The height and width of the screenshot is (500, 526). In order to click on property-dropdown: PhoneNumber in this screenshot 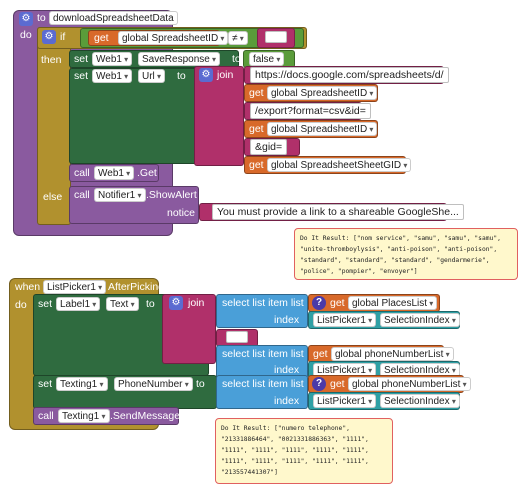, I will do `click(153, 384)`.